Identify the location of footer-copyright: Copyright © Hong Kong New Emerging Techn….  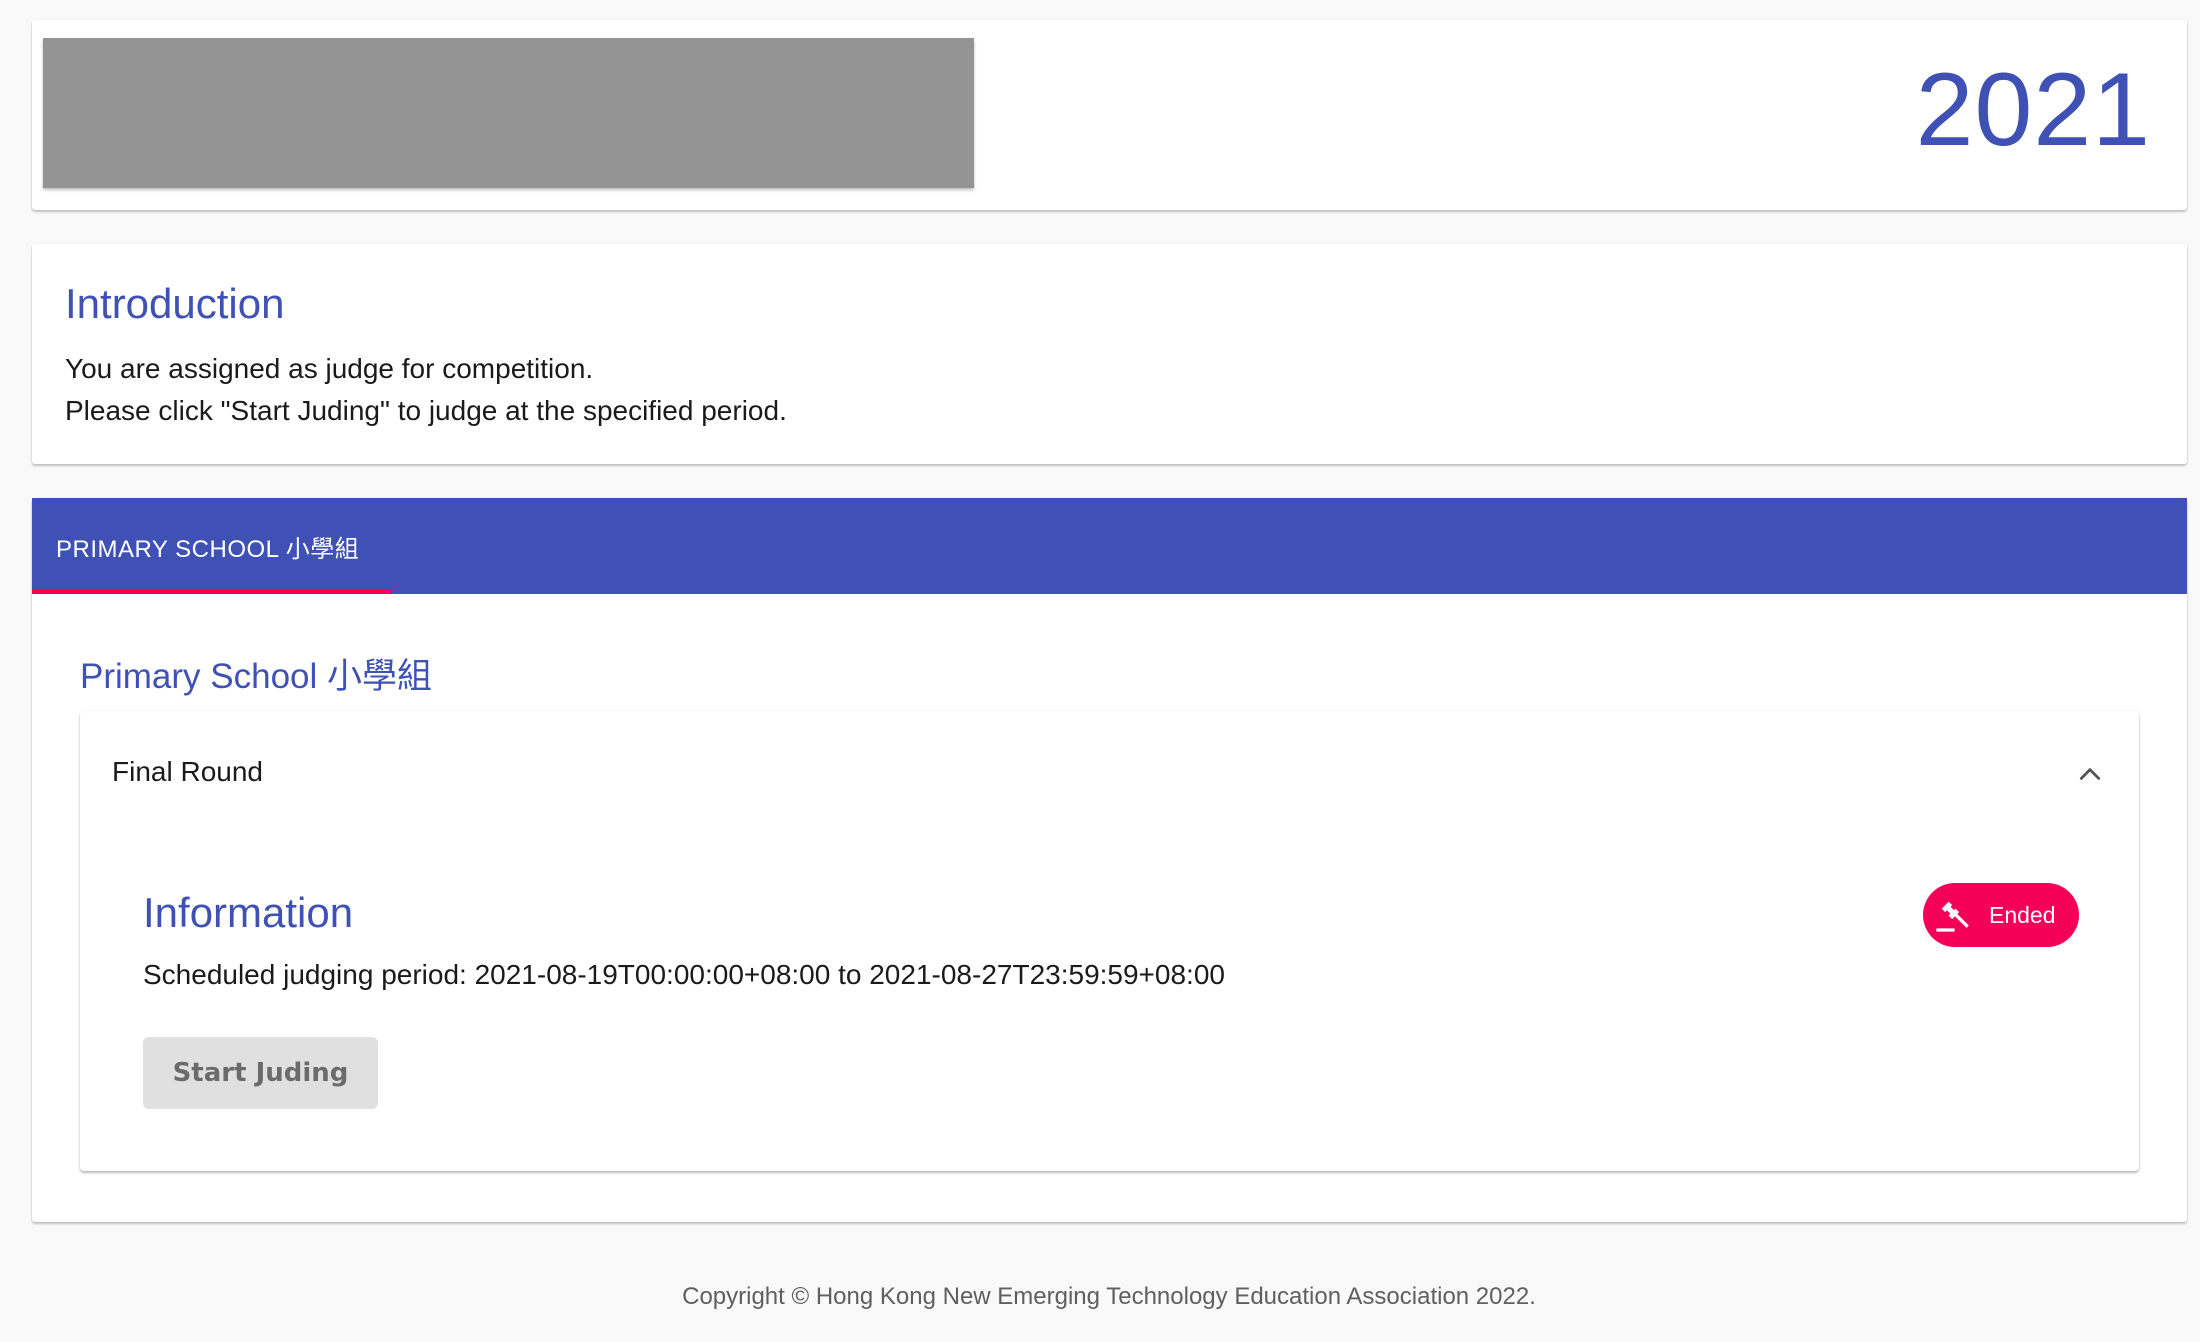
(1109, 1296).